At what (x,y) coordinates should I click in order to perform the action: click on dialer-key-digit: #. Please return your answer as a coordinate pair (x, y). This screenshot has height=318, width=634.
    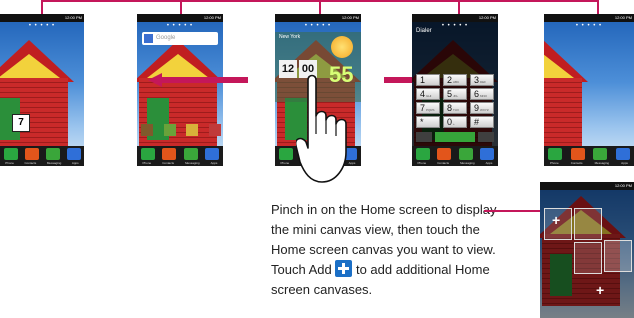
    Looking at the image, I should click on (477, 122).